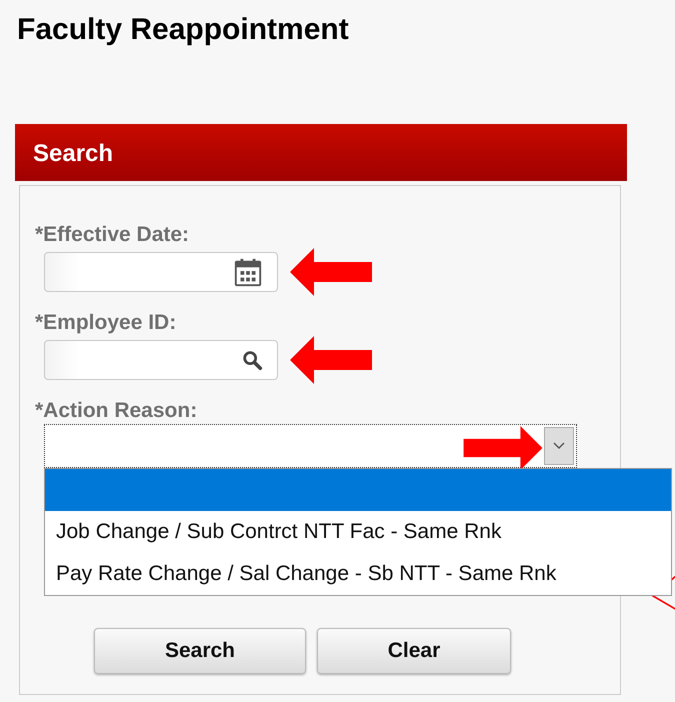 Image resolution: width=675 pixels, height=702 pixels. What do you see at coordinates (116, 411) in the screenshot?
I see `field-label: *Action Reason:` at bounding box center [116, 411].